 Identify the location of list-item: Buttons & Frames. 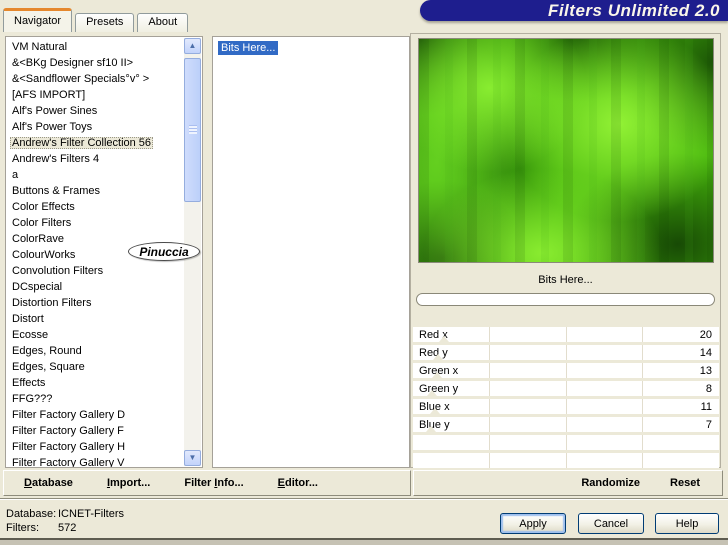
(95, 191).